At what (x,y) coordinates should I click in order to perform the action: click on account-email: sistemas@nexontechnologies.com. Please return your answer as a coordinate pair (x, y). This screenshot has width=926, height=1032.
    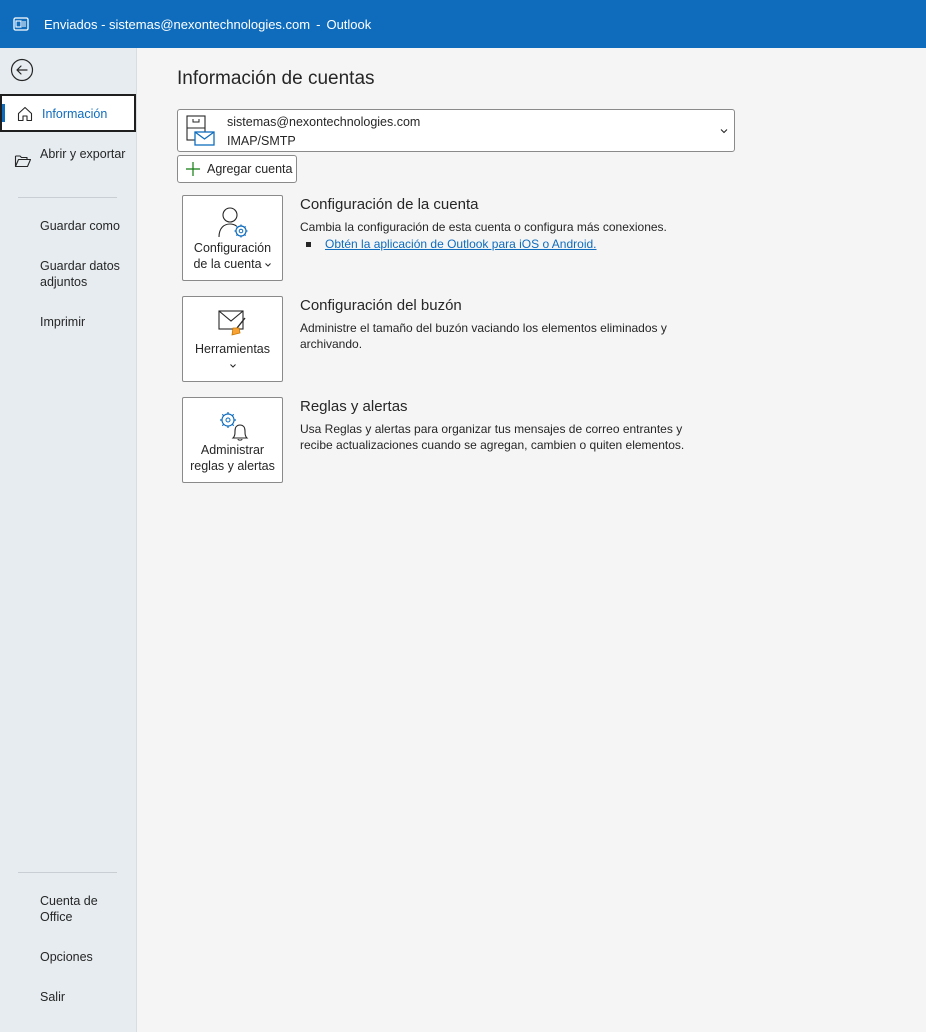
    Looking at the image, I should click on (324, 122).